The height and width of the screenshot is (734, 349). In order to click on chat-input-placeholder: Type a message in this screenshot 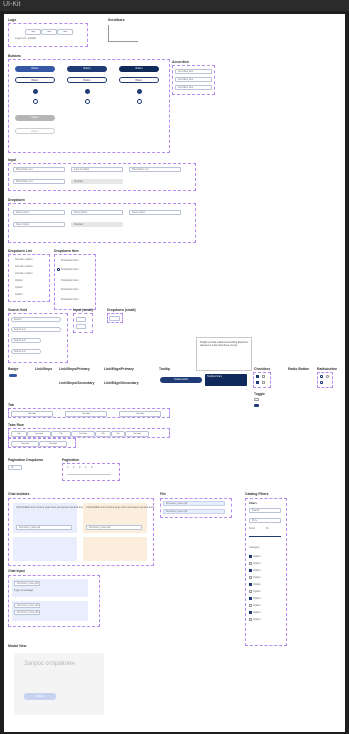, I will do `click(23, 590)`.